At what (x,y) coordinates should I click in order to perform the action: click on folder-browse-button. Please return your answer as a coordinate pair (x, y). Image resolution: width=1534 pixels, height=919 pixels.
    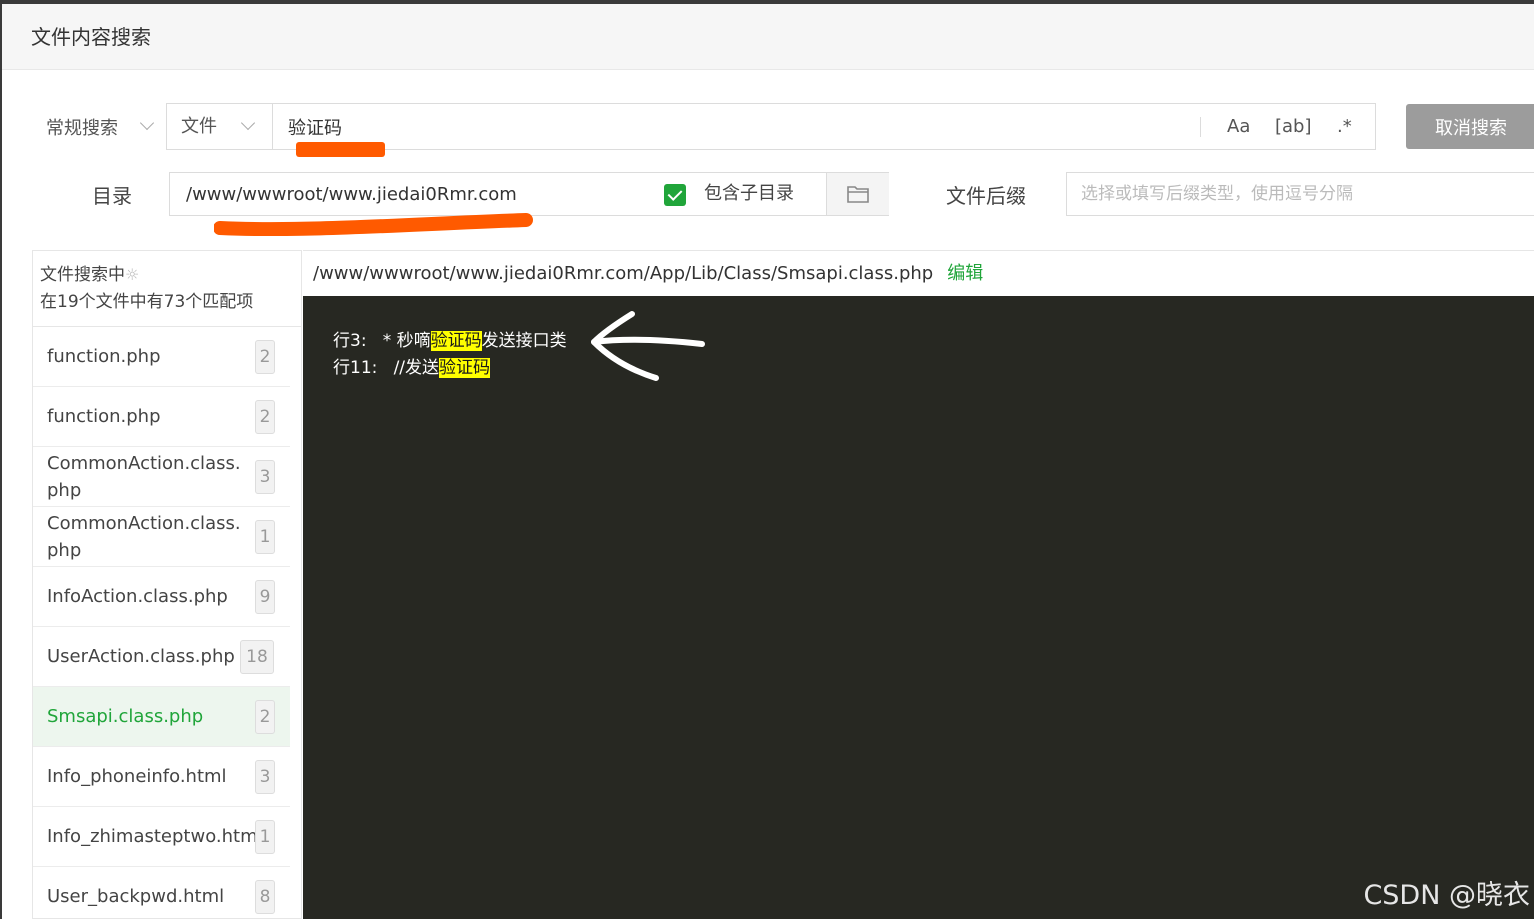
    Looking at the image, I should click on (857, 194).